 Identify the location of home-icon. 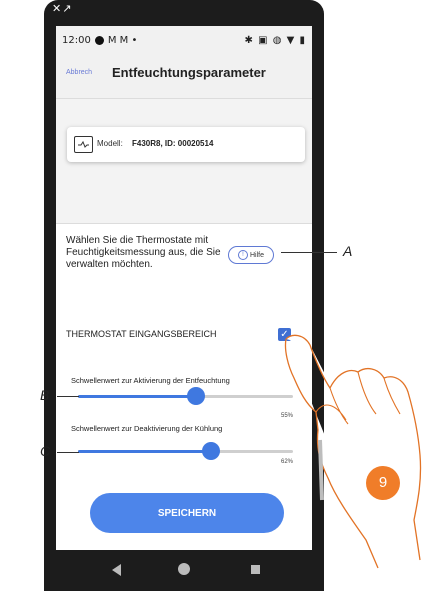
(184, 569).